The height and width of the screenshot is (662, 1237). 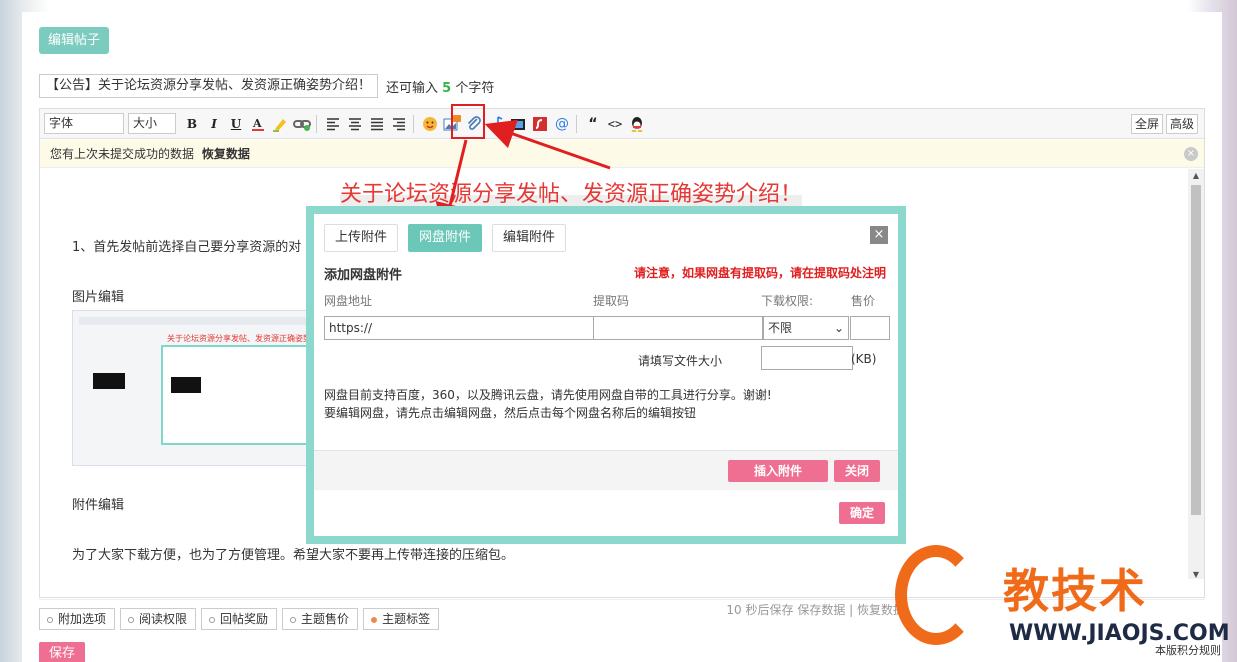 I want to click on col-netdisk-url: 网盘地址, so click(x=348, y=301).